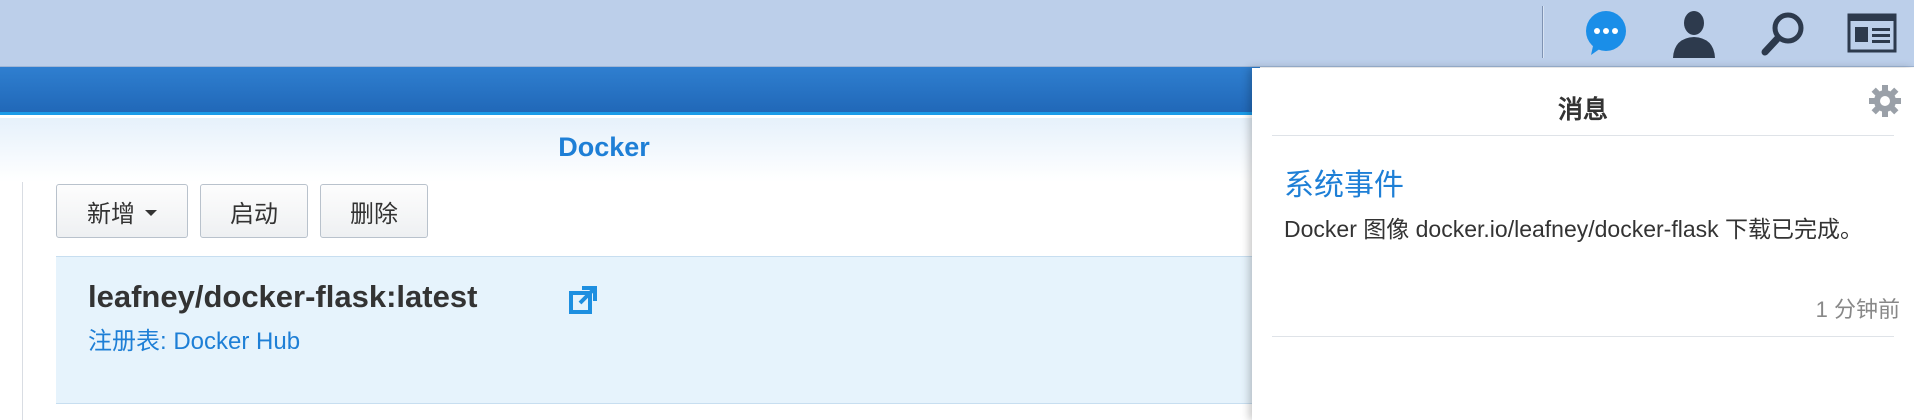  Describe the element at coordinates (374, 214) in the screenshot. I see `delete-button-label: 删除` at that location.